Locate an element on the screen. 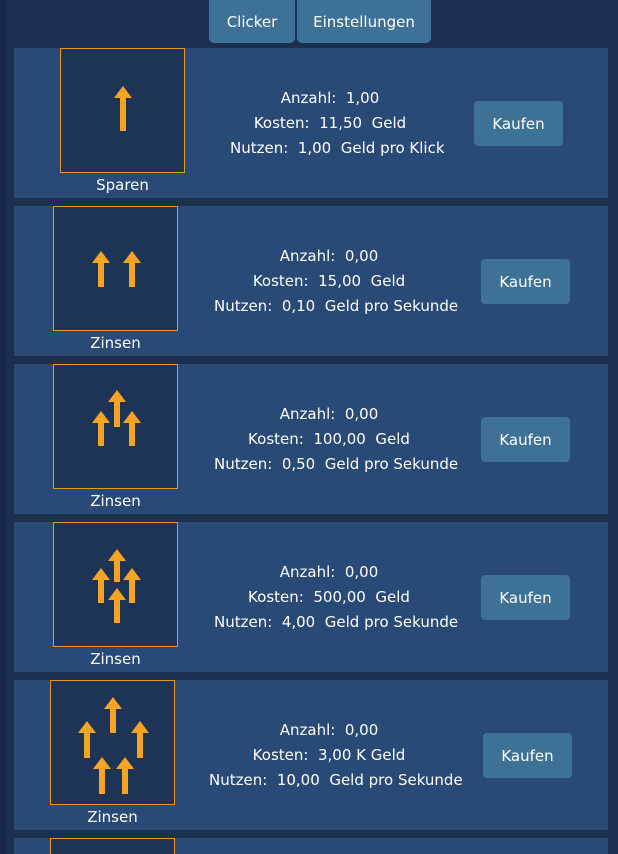 This screenshot has width=618, height=854. upgrade-icon-partial is located at coordinates (112, 846).